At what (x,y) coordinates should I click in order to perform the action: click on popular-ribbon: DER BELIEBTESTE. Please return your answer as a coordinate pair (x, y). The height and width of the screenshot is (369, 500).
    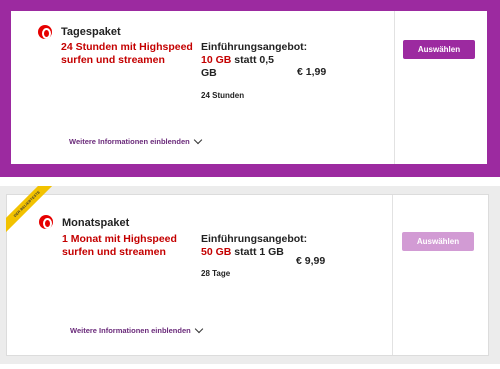
    Looking at the image, I should click on (29, 209).